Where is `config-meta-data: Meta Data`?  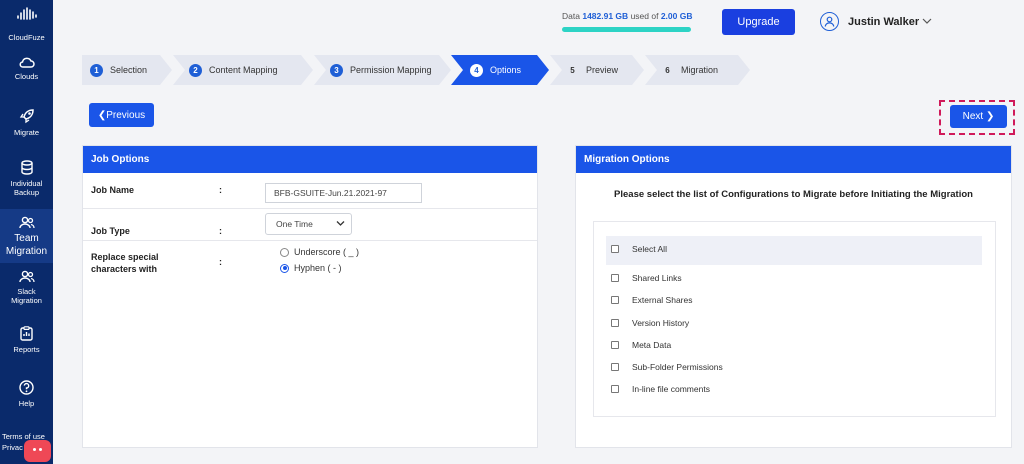
config-meta-data: Meta Data is located at coordinates (641, 345).